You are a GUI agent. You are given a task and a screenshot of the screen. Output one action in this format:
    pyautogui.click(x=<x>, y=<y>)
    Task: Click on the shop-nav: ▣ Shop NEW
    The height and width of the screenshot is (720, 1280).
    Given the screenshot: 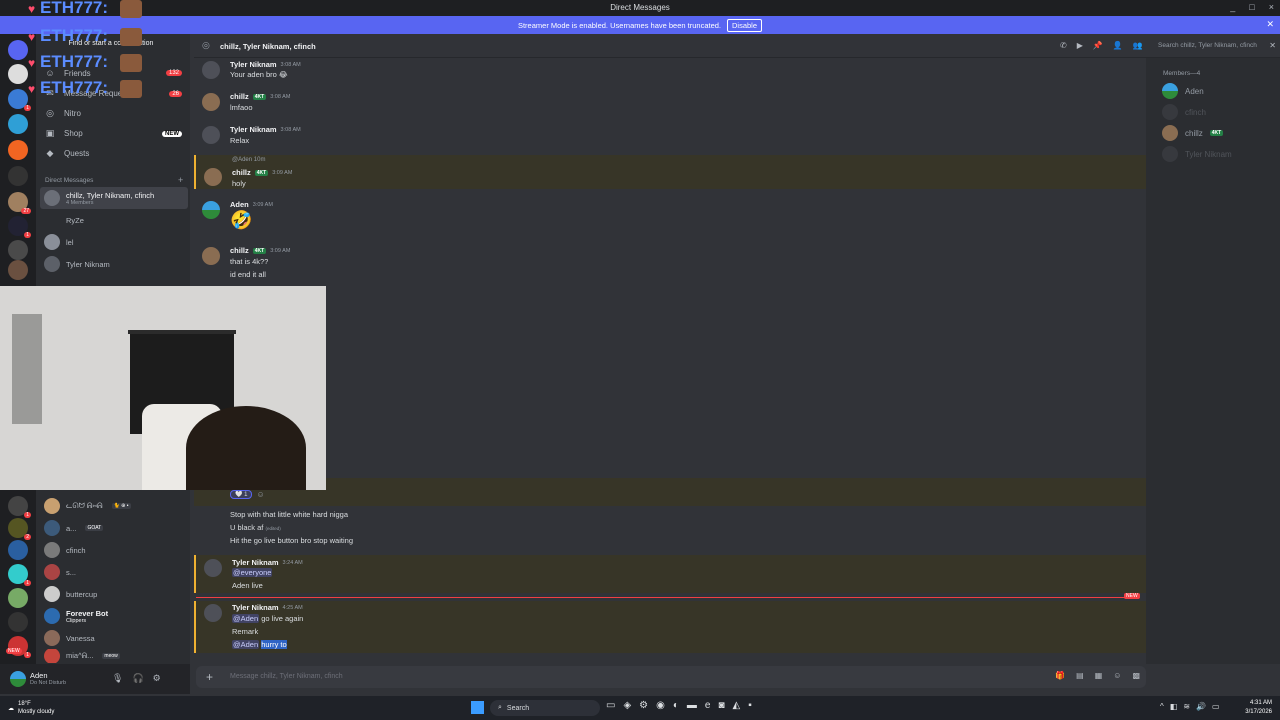 What is the action you would take?
    pyautogui.click(x=113, y=133)
    